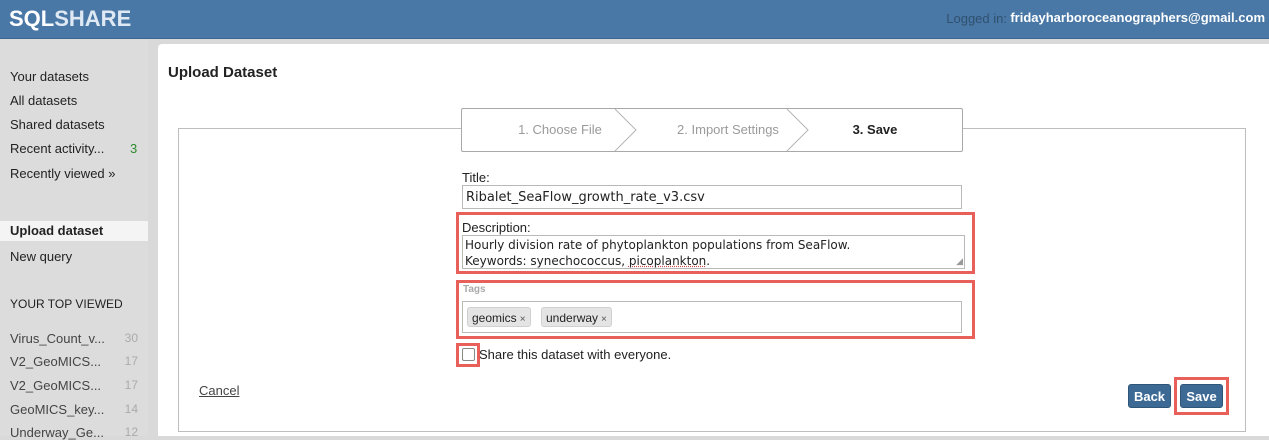 Image resolution: width=1269 pixels, height=440 pixels. I want to click on top-viewed-item: Underway_Ge... 12, so click(74, 432).